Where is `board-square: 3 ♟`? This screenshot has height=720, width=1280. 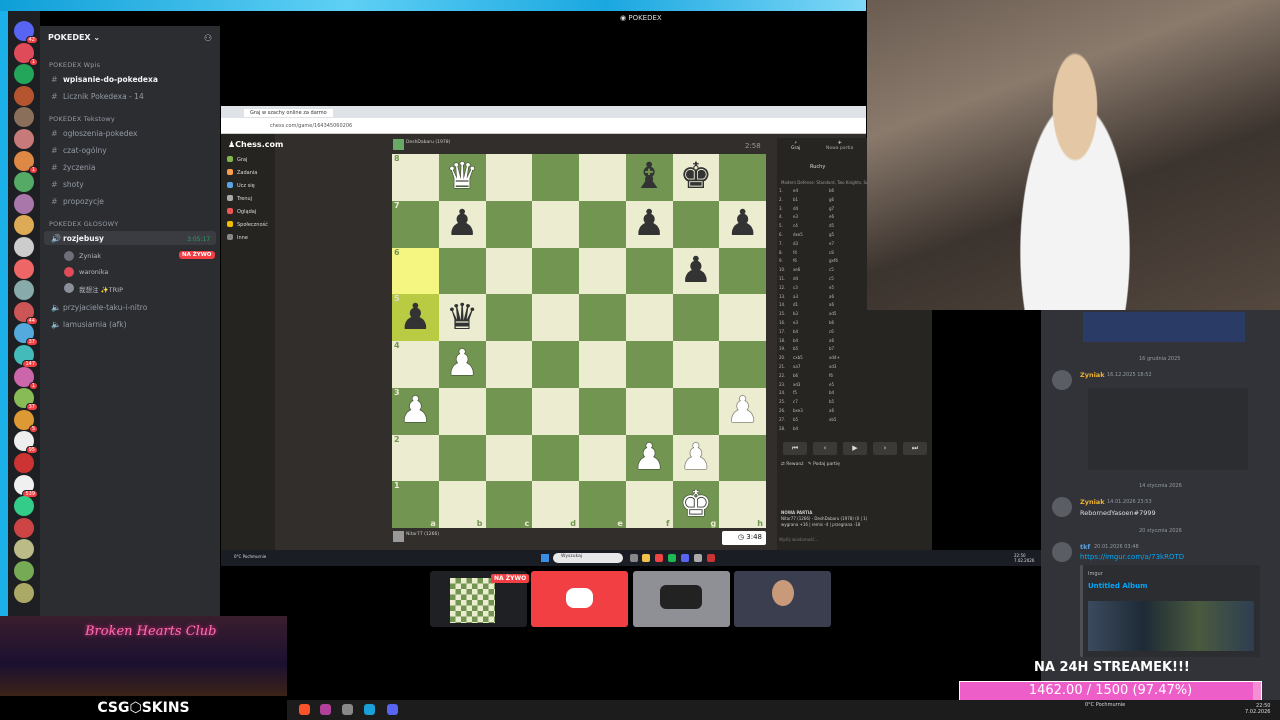 board-square: 3 ♟ is located at coordinates (415, 411).